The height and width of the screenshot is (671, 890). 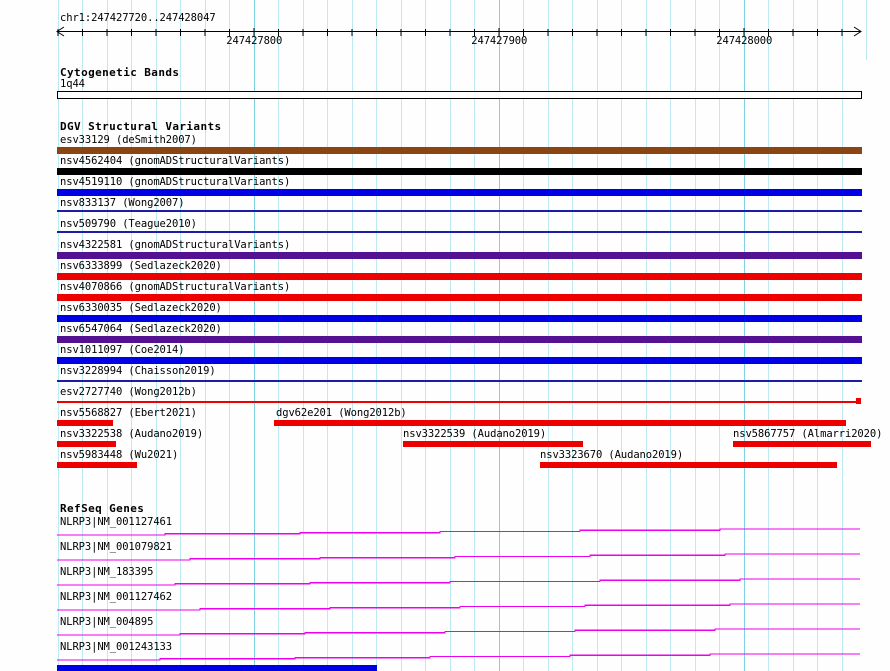 I want to click on ruler-tick-label: 247427900, so click(x=499, y=41).